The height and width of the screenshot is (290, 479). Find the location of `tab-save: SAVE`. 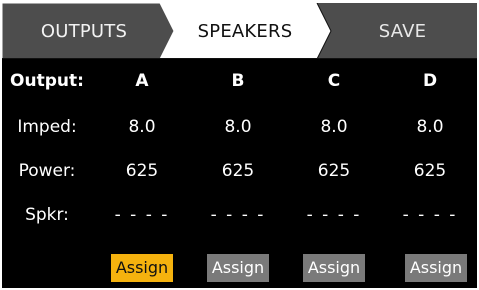

tab-save: SAVE is located at coordinates (402, 31).